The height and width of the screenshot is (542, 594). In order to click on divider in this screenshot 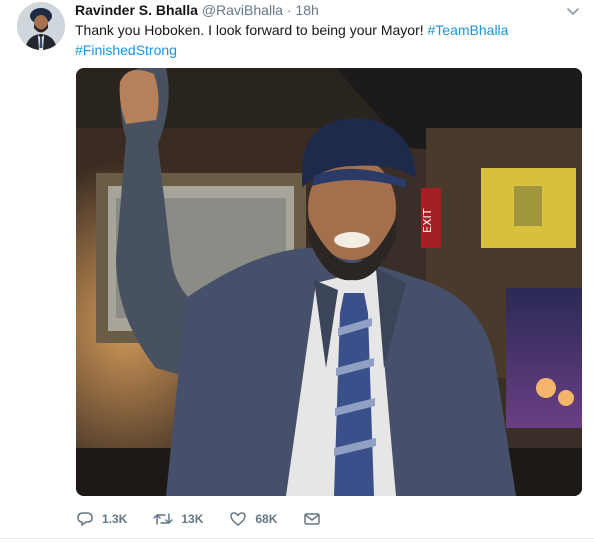, I will do `click(297, 538)`.